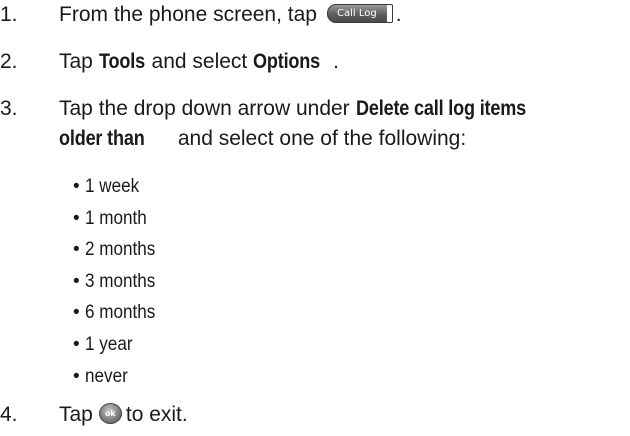 This screenshot has height=436, width=630. I want to click on option-label: 3 months, so click(120, 281).